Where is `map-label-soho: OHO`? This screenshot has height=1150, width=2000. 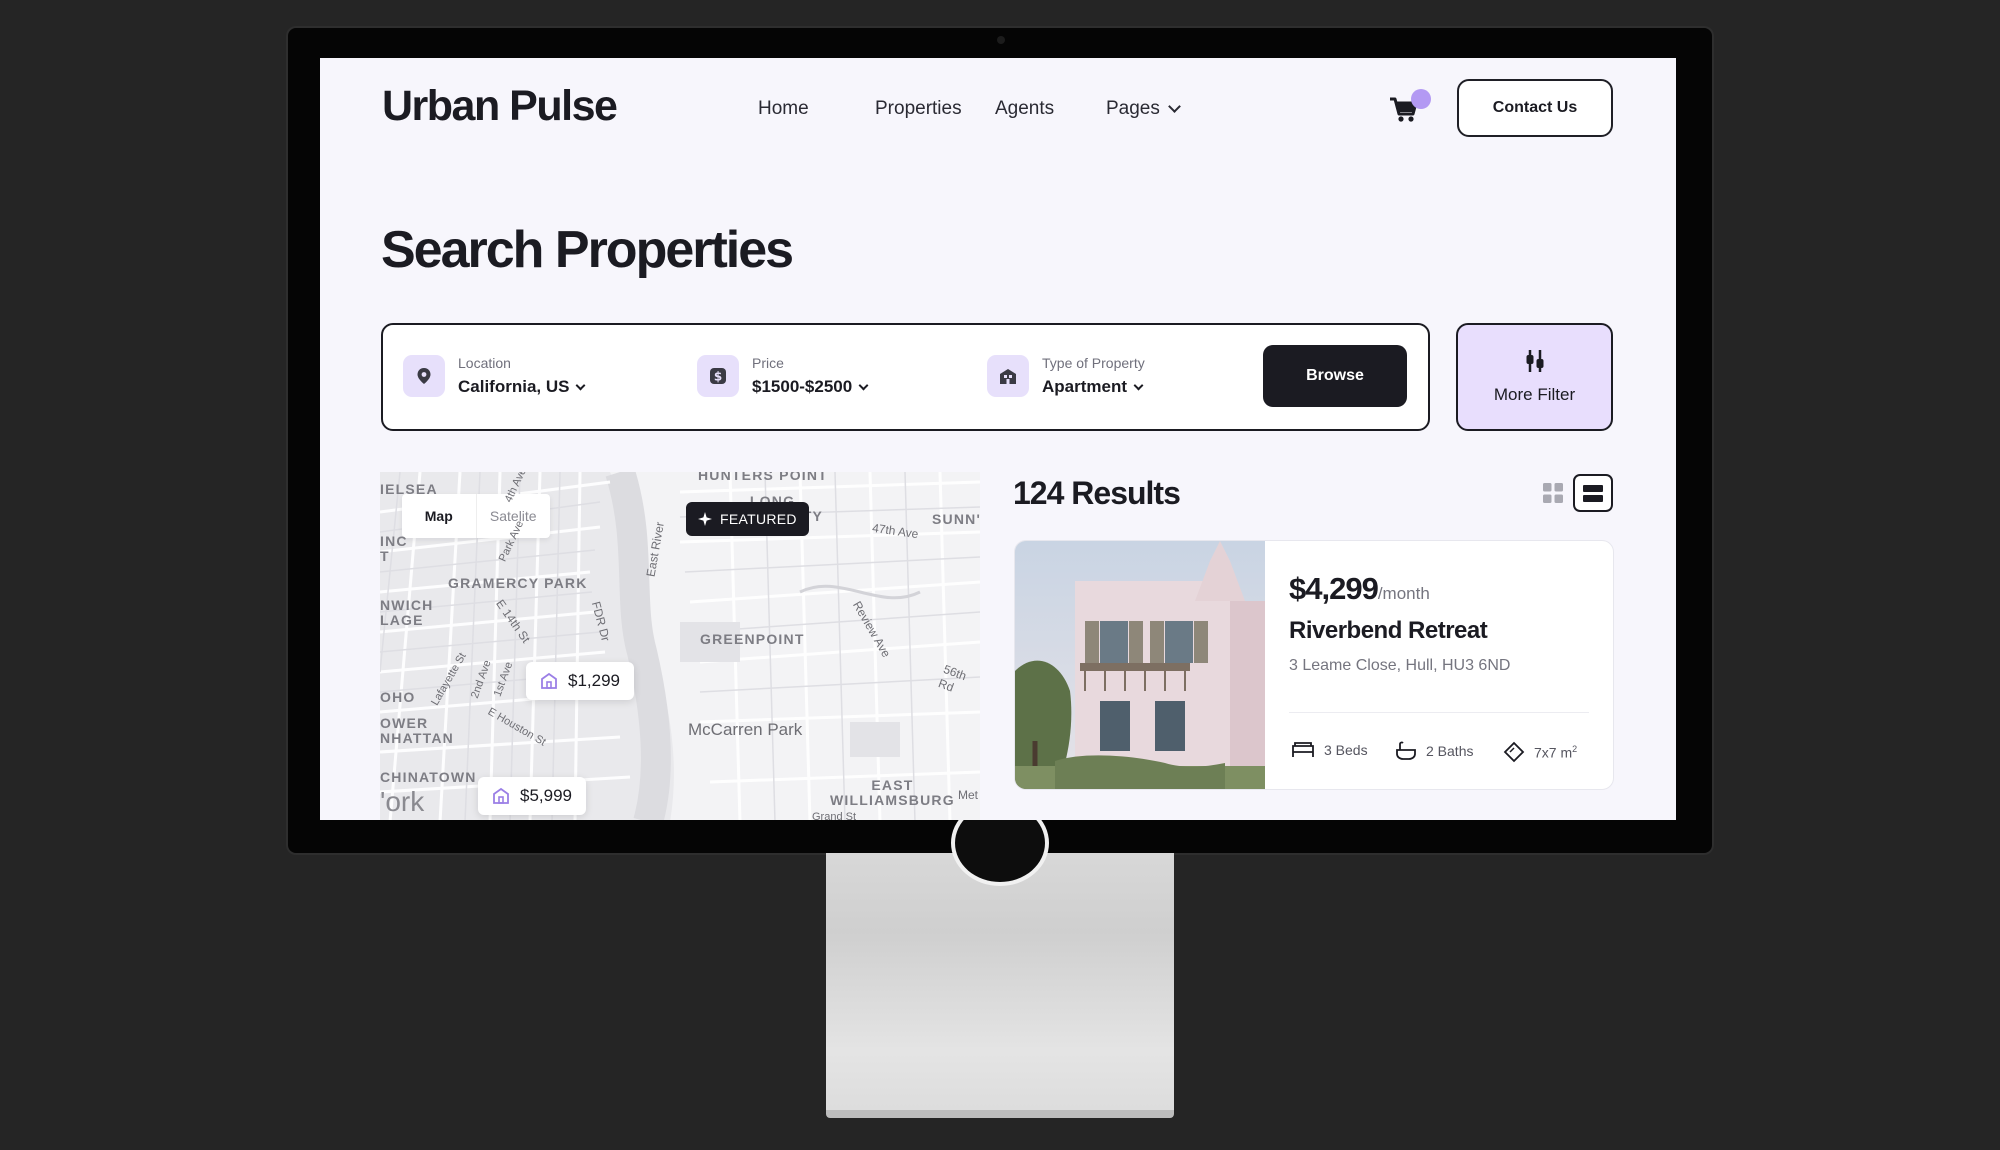
map-label-soho: OHO is located at coordinates (398, 697).